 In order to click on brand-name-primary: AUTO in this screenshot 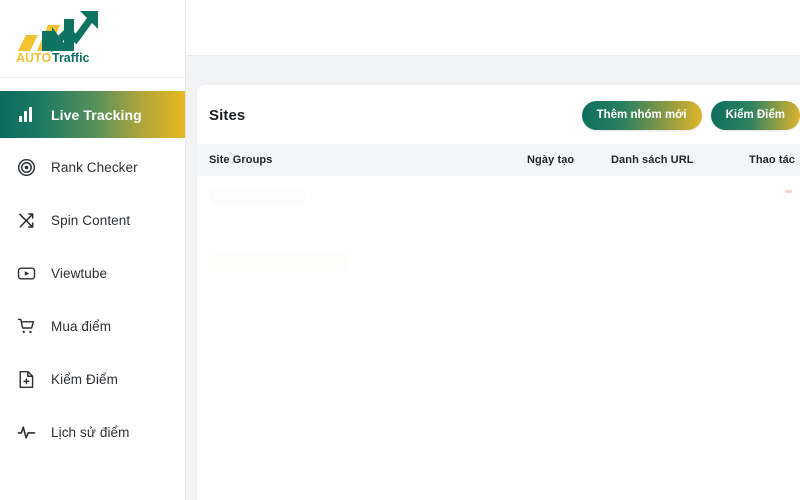, I will do `click(33, 58)`.